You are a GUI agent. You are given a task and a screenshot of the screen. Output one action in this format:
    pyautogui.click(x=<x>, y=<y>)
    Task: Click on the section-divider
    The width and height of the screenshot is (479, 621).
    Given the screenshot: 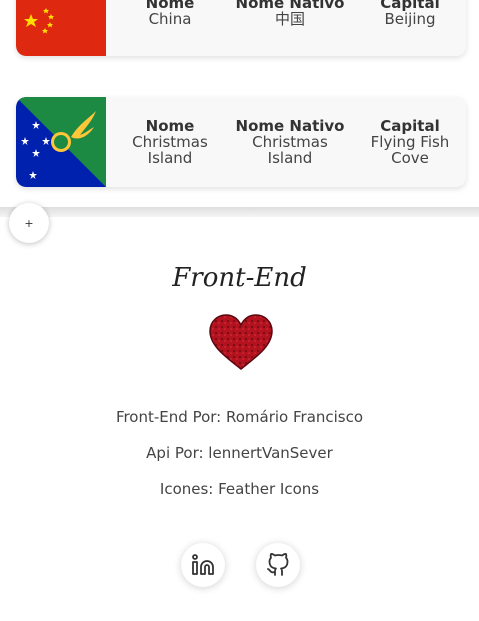 What is the action you would take?
    pyautogui.click(x=239, y=212)
    